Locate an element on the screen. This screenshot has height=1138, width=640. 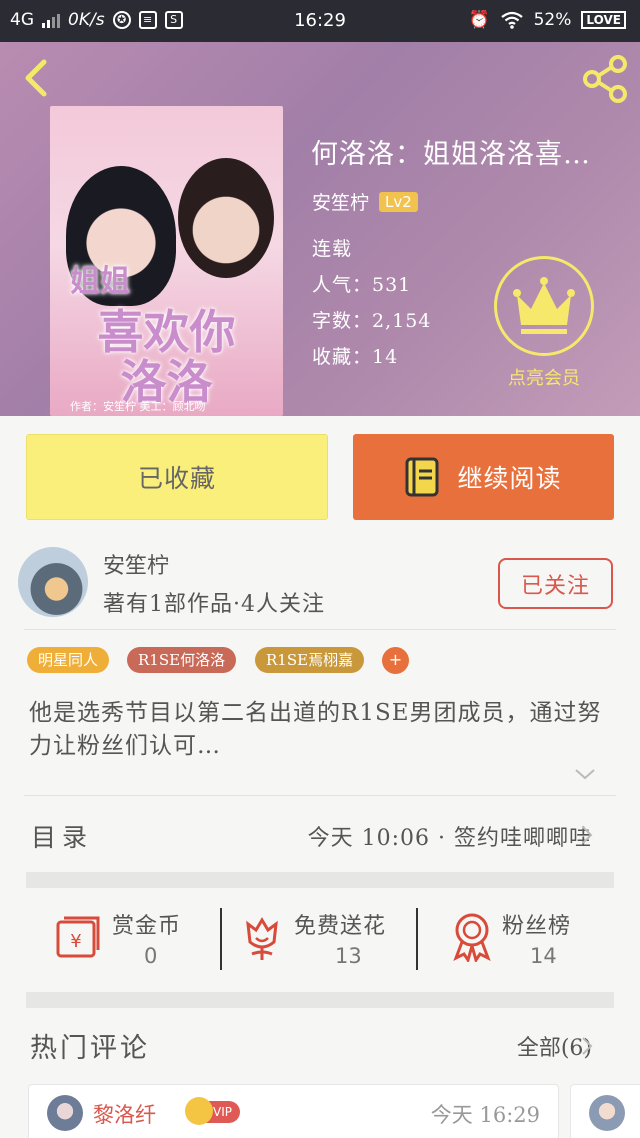
continue-reading-label: 继续阅读 is located at coordinates (509, 478).